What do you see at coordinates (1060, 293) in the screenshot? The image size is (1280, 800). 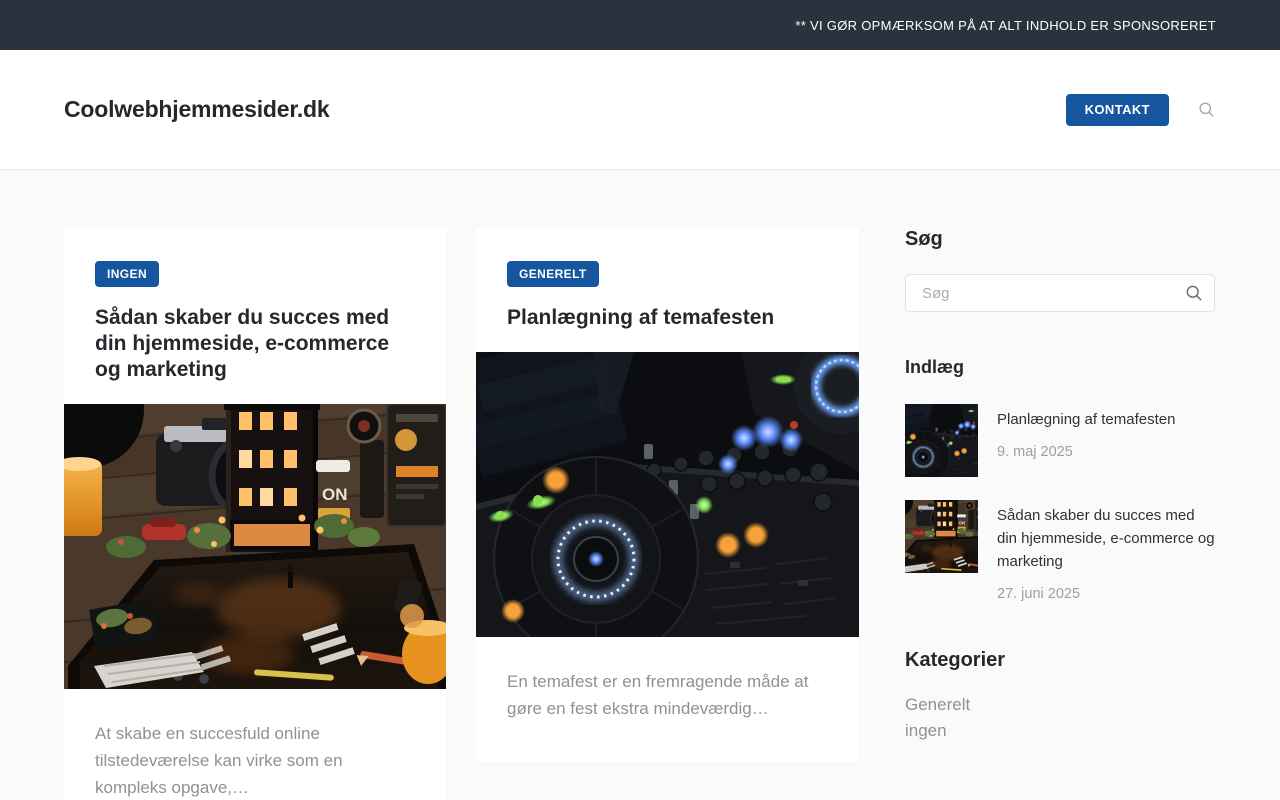 I see `search-input` at bounding box center [1060, 293].